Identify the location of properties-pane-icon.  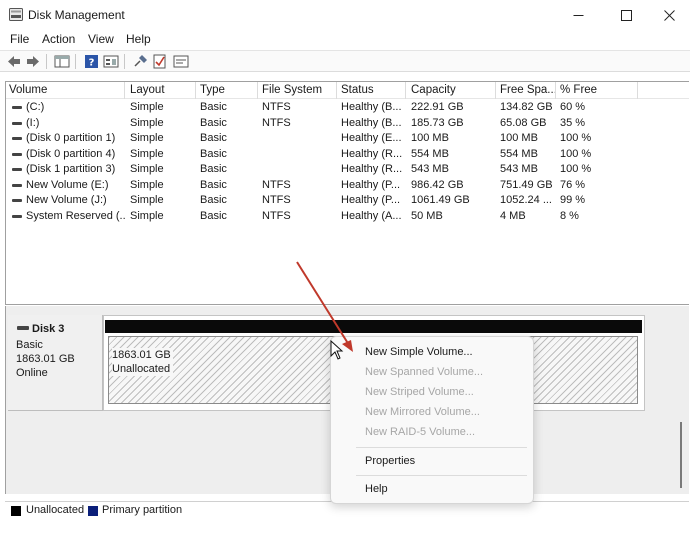
(62, 61).